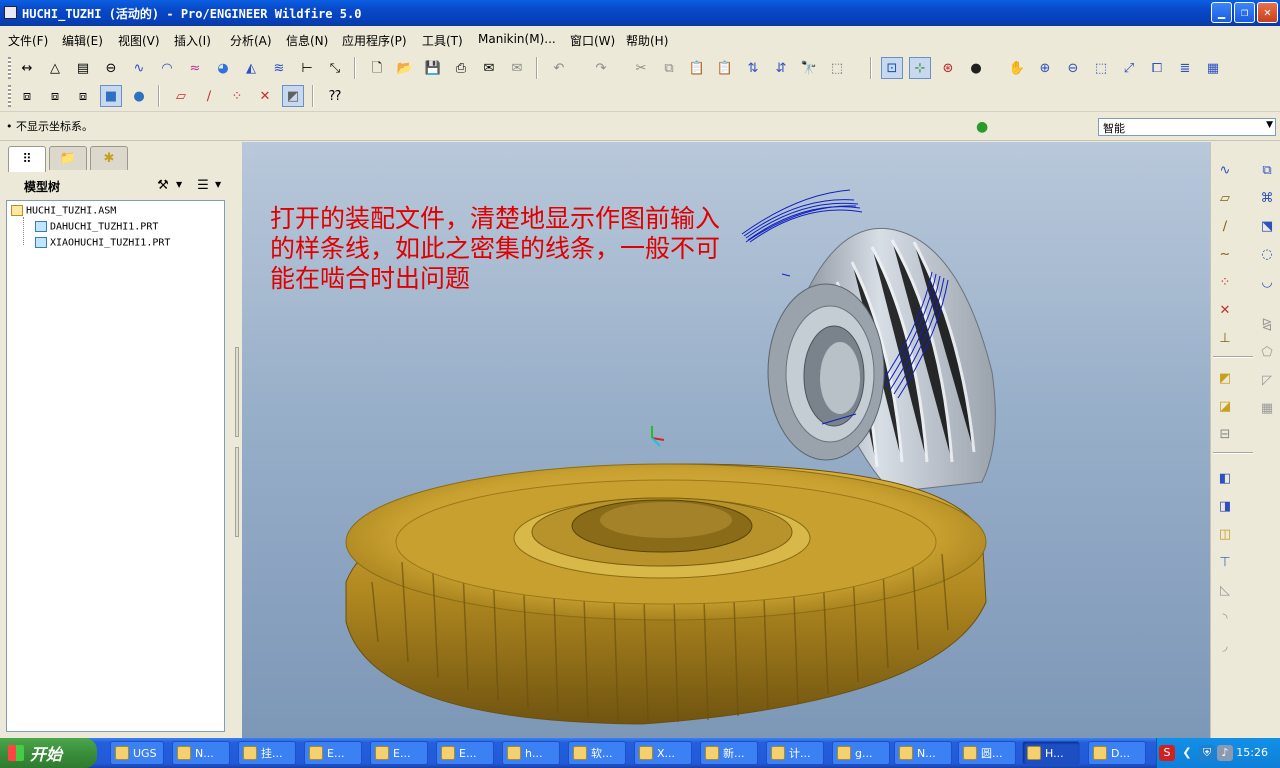 This screenshot has height=768, width=1280. I want to click on csys-display-icon: ✕, so click(265, 96).